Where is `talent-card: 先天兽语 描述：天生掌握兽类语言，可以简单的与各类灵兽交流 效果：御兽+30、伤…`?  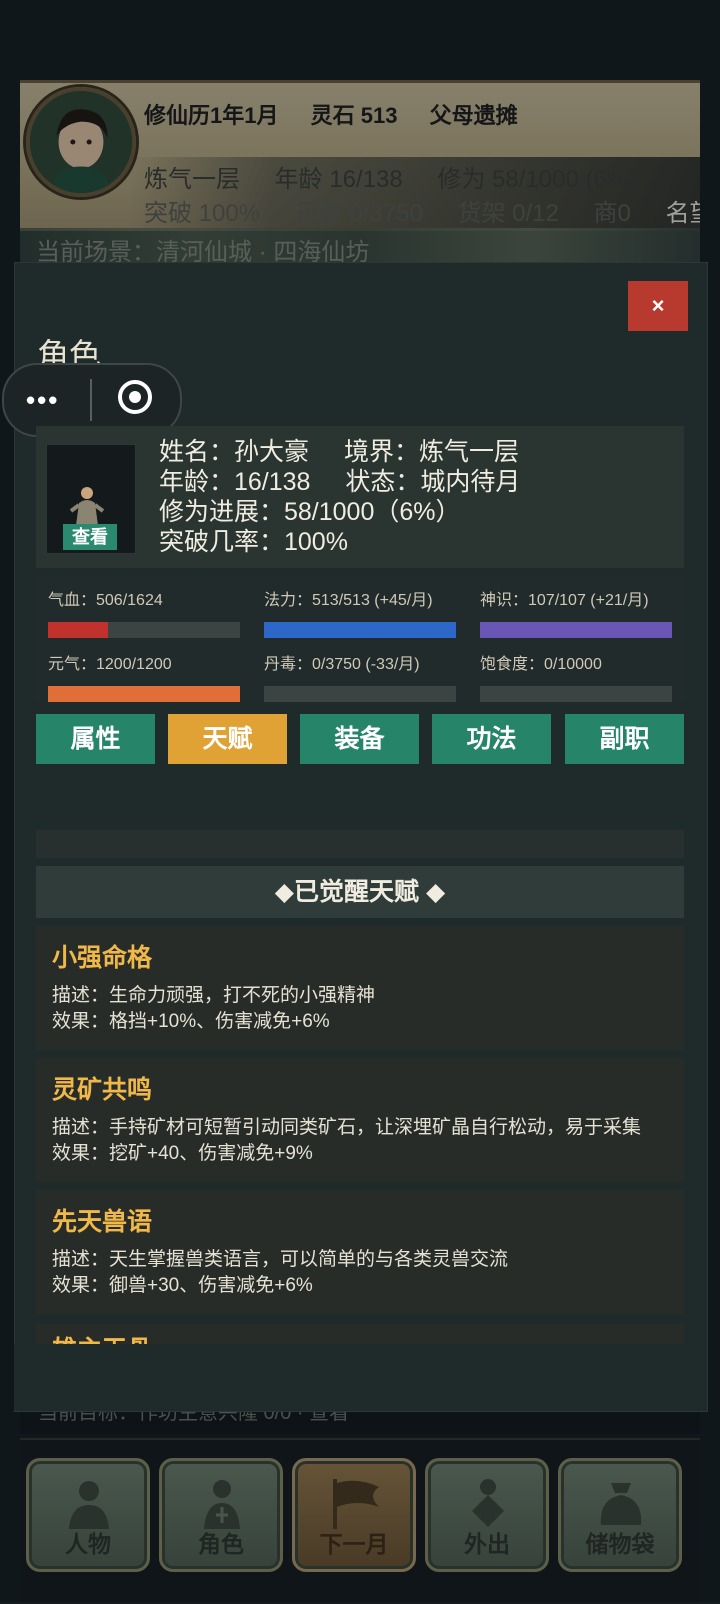
talent-card: 先天兽语 描述：天生掌握兽类语言，可以简单的与各类灵兽交流 效果：御兽+30、伤… is located at coordinates (360, 1252).